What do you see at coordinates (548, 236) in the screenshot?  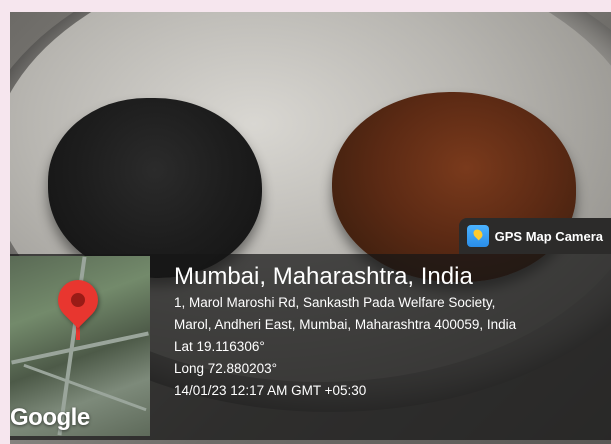 I see `gps-app-label: GPS Map Camera` at bounding box center [548, 236].